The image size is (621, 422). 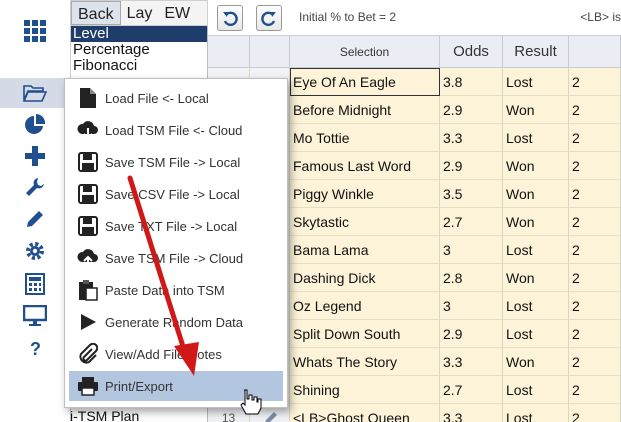 What do you see at coordinates (365, 82) in the screenshot?
I see `selection-cell: Eye Of An Eagle` at bounding box center [365, 82].